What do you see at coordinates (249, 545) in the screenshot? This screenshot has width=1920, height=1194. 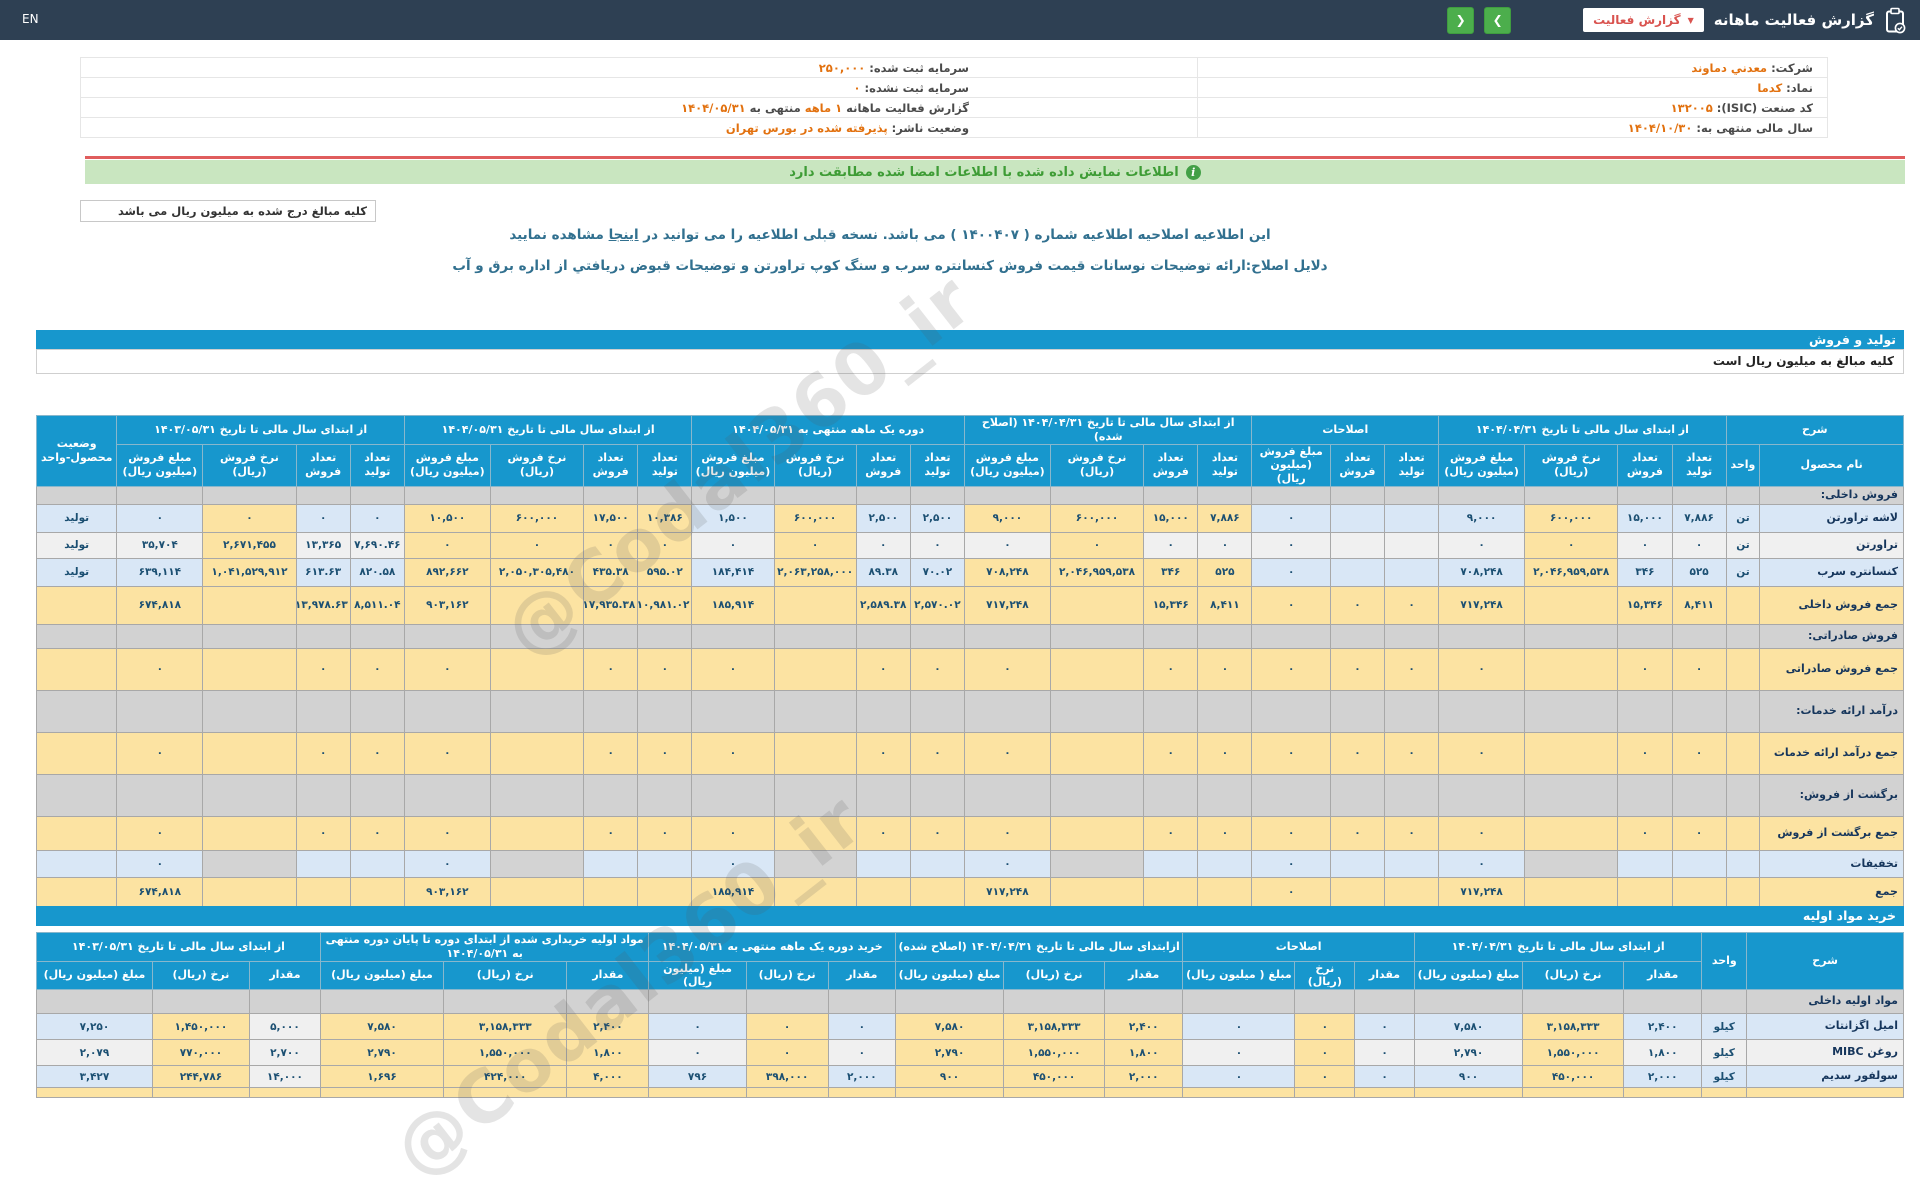 I see `value-cell: ۲,۶۷۱,۴۵۵` at bounding box center [249, 545].